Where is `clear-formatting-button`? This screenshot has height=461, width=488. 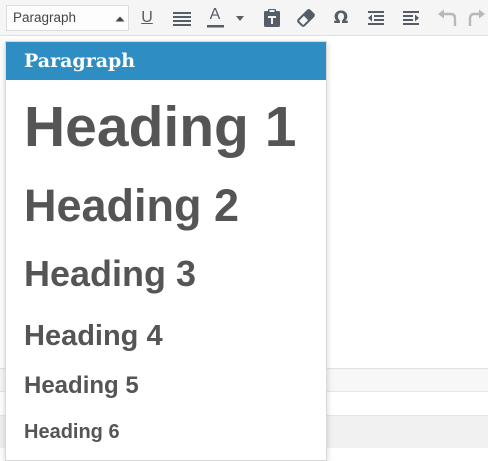 clear-formatting-button is located at coordinates (306, 18).